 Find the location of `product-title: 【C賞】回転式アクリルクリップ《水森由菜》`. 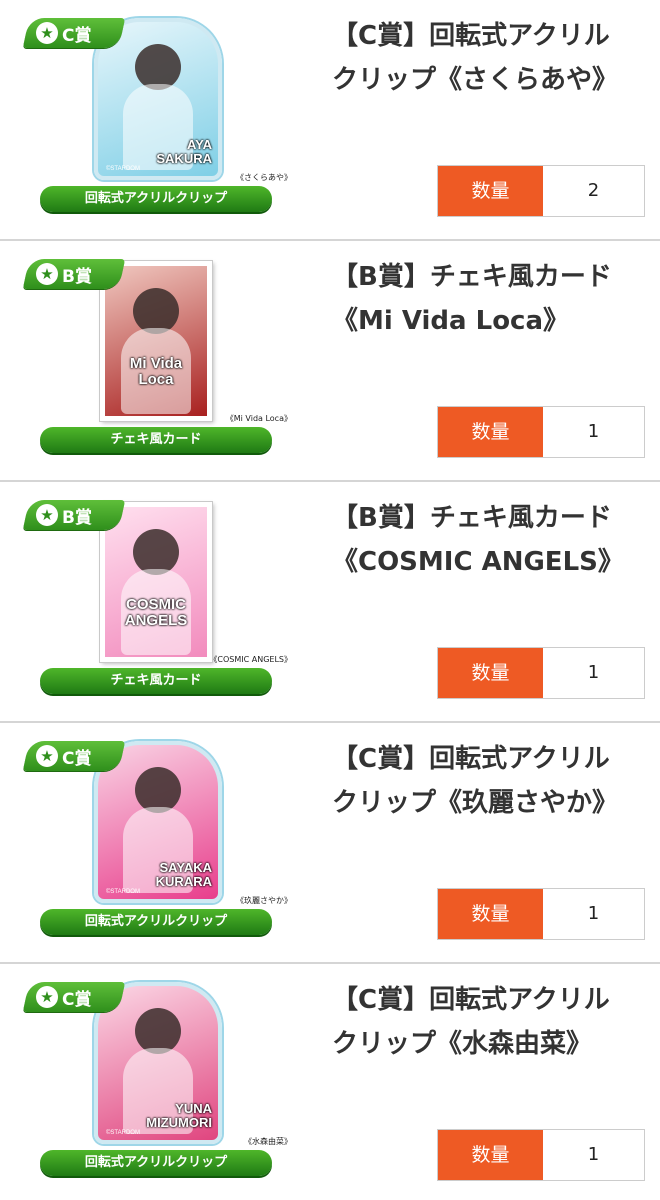

product-title: 【C賞】回転式アクリルクリップ《水森由菜》 is located at coordinates (482, 1022).